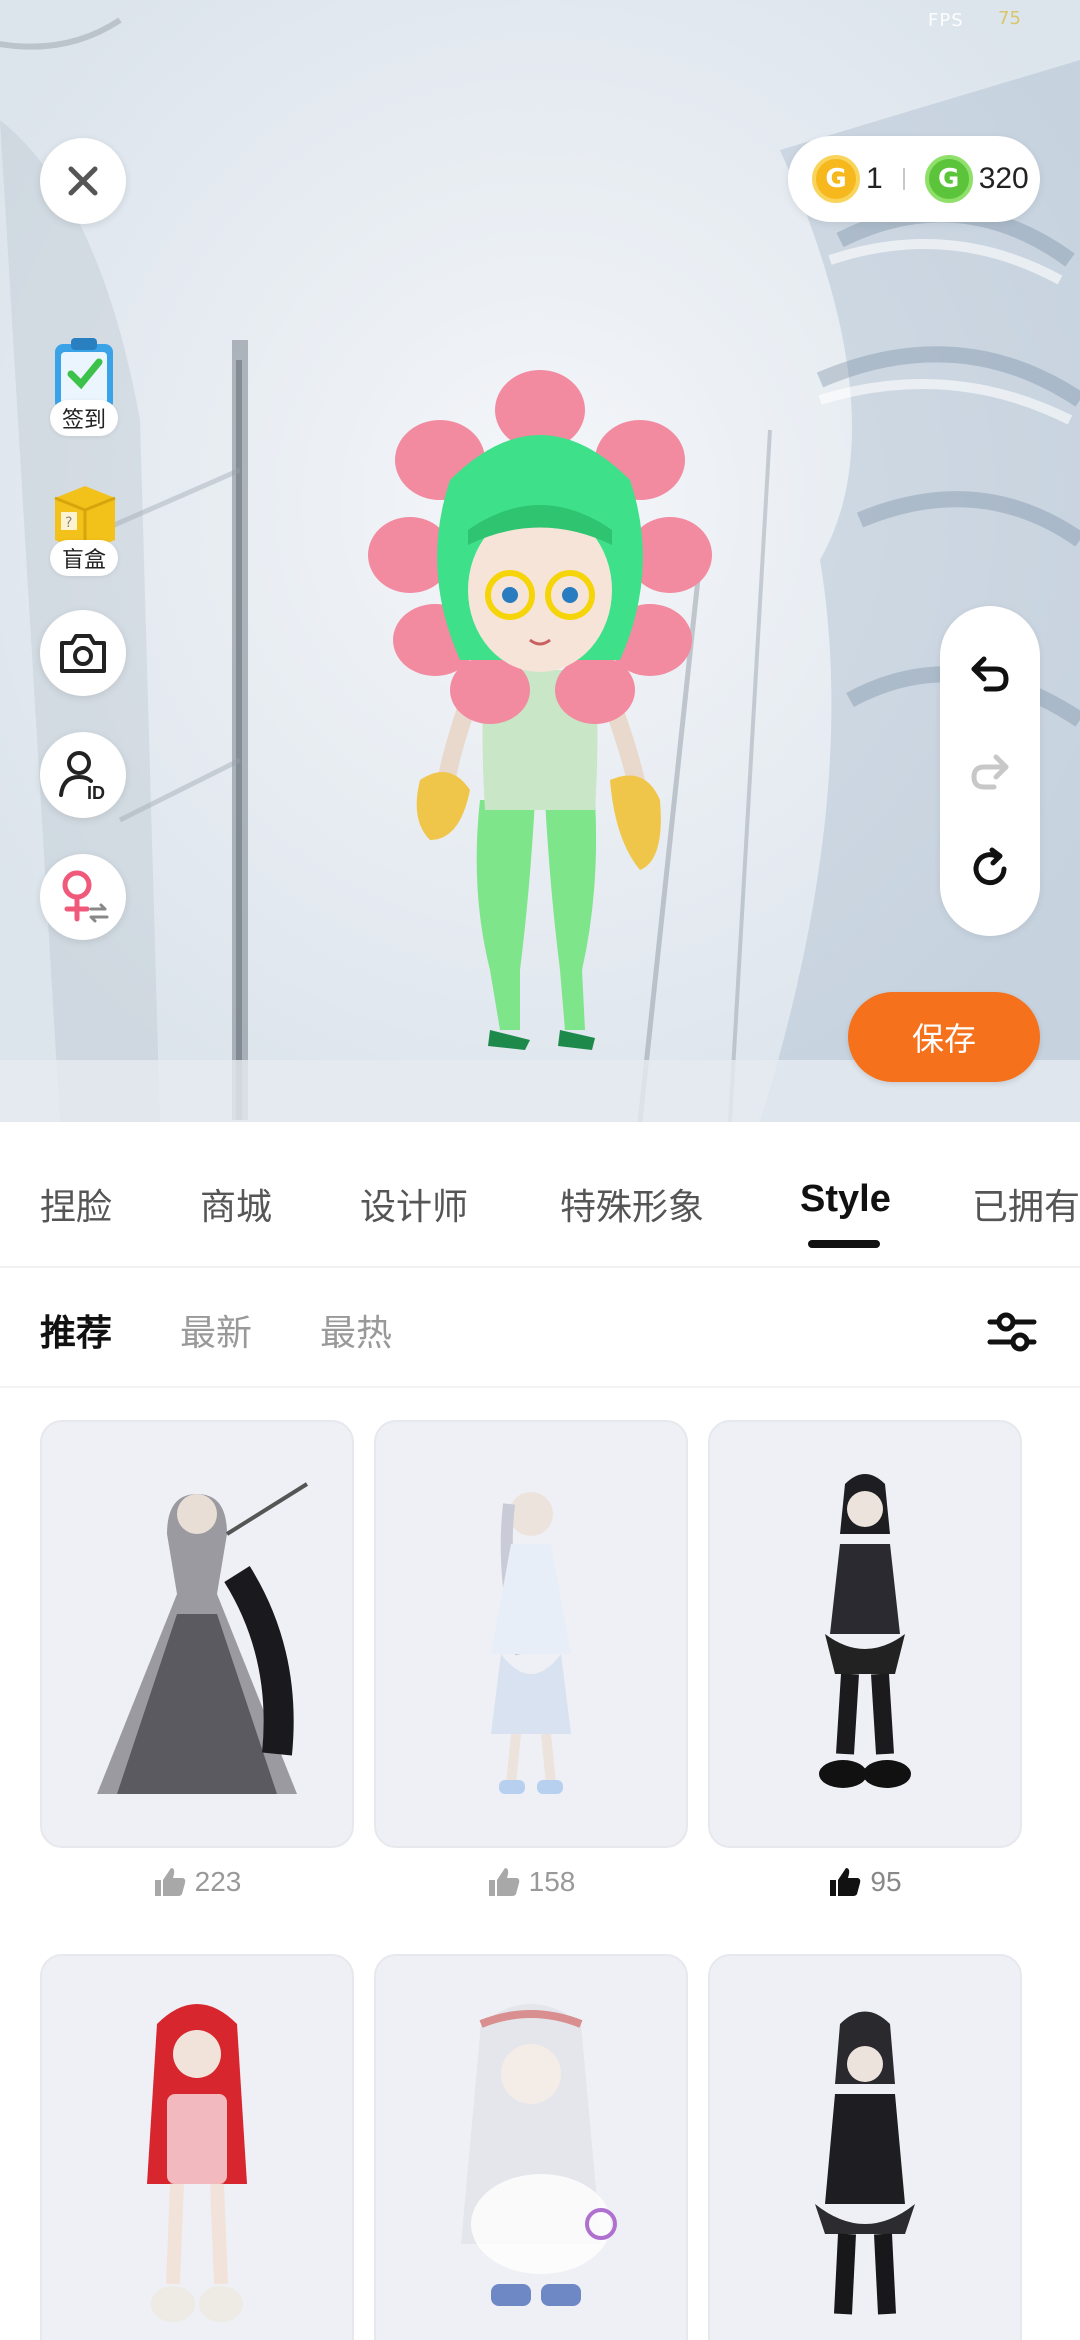  What do you see at coordinates (76, 1330) in the screenshot?
I see `subtab-recommended: 推荐` at bounding box center [76, 1330].